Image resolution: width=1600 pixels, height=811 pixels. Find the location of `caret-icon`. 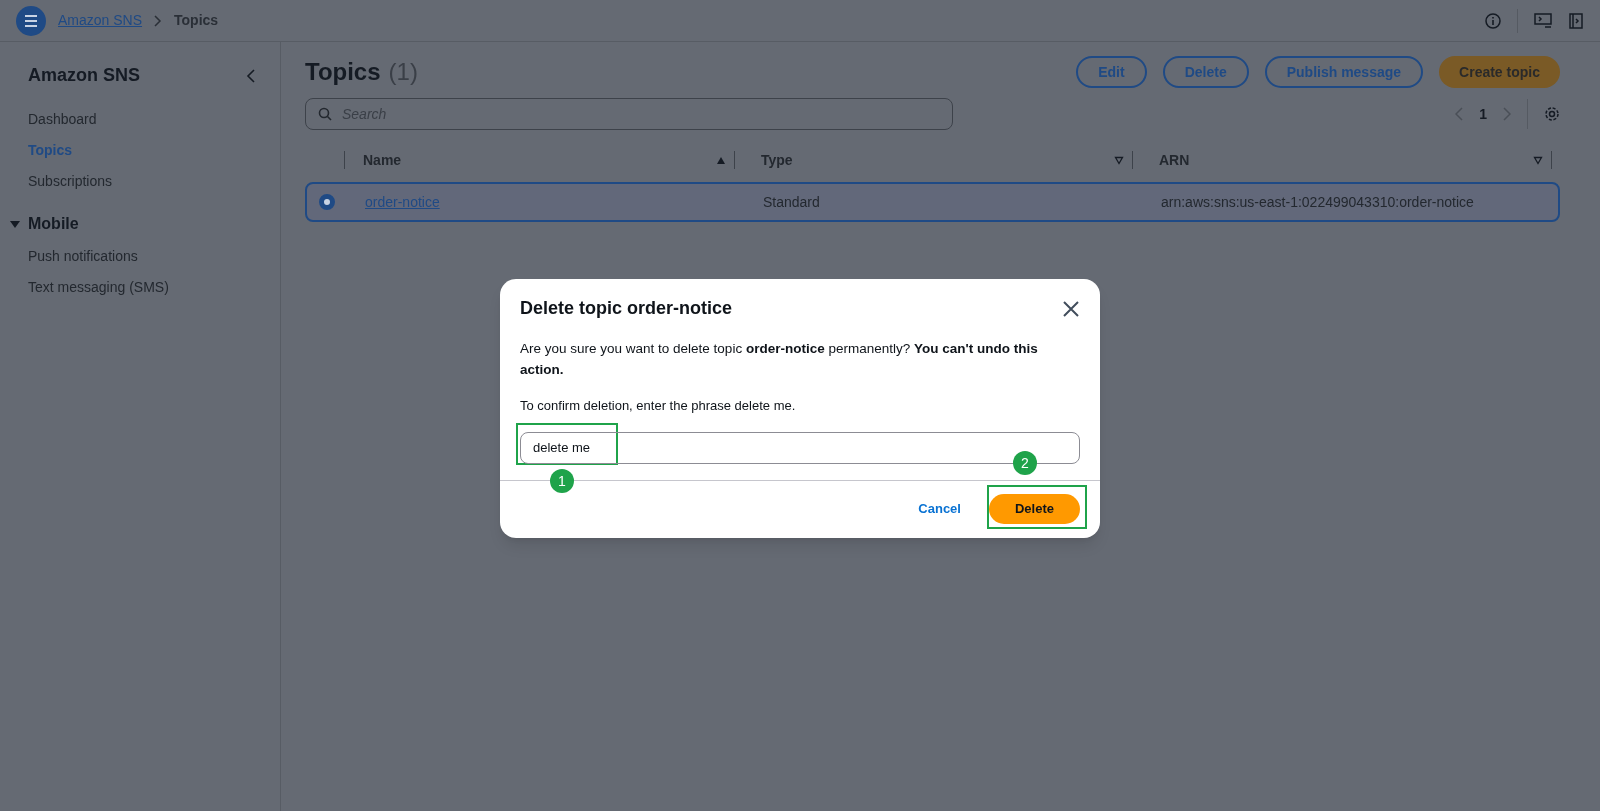

caret-icon is located at coordinates (15, 224).